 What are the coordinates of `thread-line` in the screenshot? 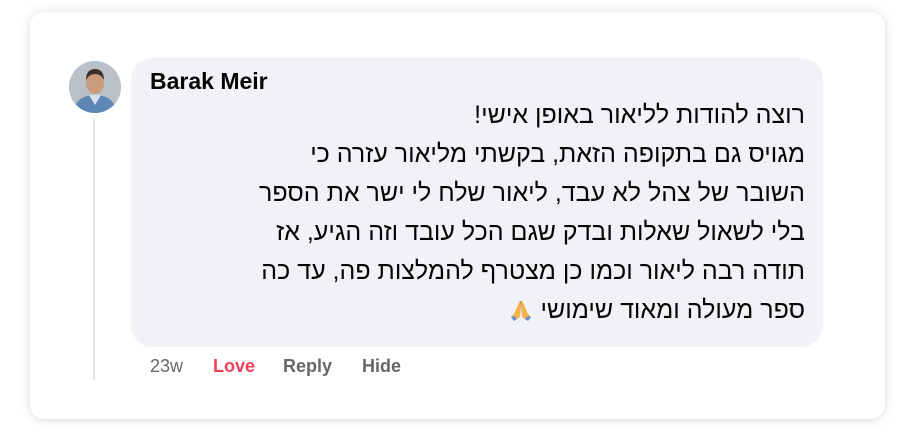 It's located at (94, 249).